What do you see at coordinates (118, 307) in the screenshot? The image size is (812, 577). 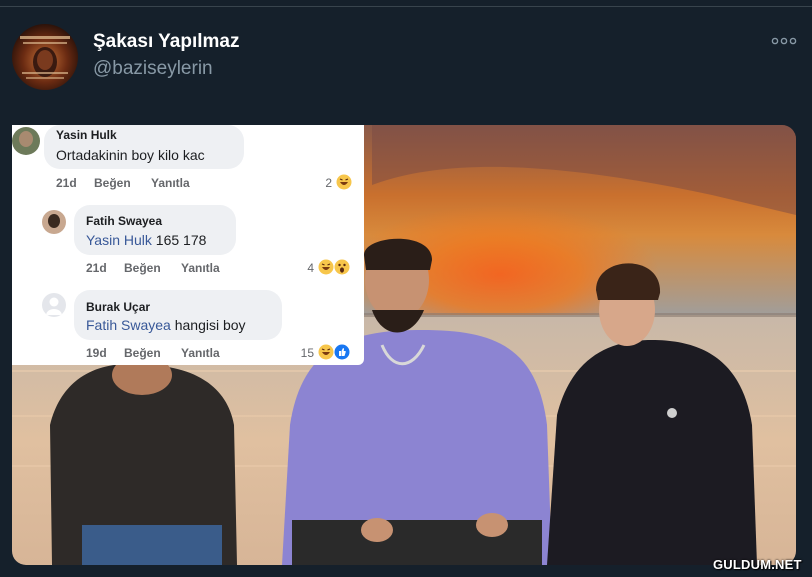 I see `comment-author: Burak Uçar` at bounding box center [118, 307].